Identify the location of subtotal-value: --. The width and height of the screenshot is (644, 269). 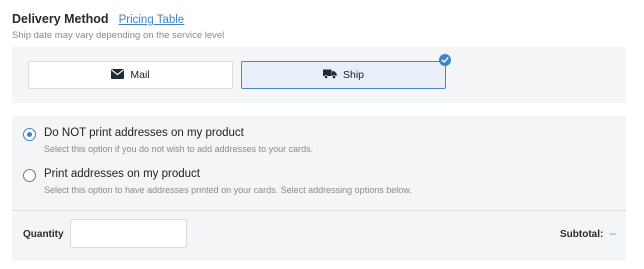
(612, 234).